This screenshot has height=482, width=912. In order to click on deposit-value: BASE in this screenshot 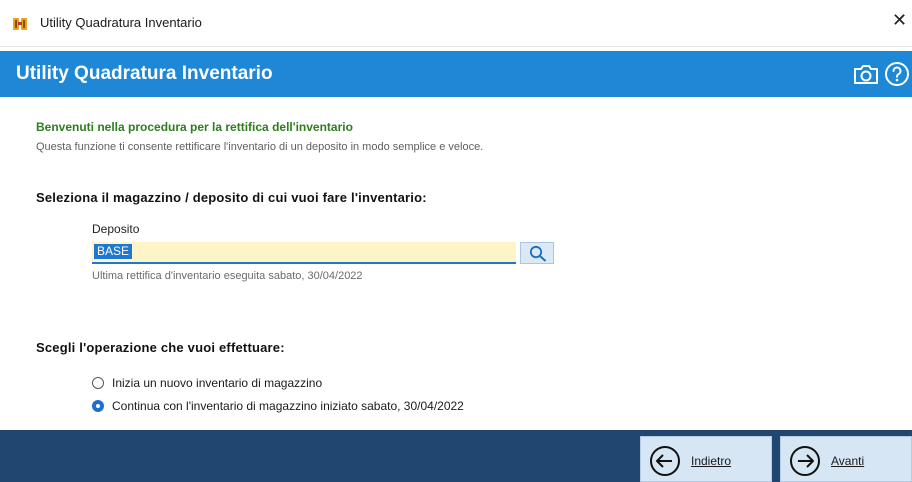, I will do `click(113, 251)`.